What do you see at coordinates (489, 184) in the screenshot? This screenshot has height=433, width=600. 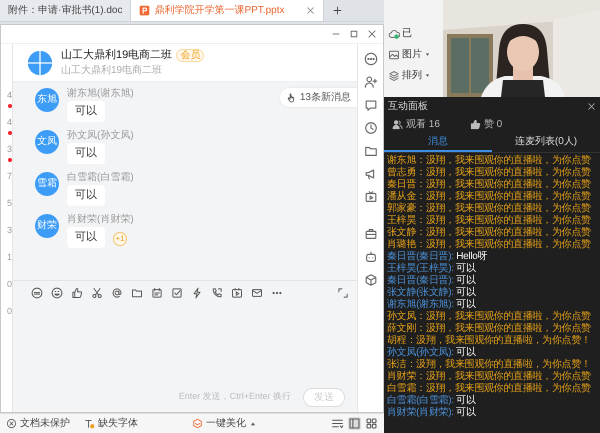 I see `like-notice: 秦日晋：汲翔，我来围观你的直播啦，为你点赞` at bounding box center [489, 184].